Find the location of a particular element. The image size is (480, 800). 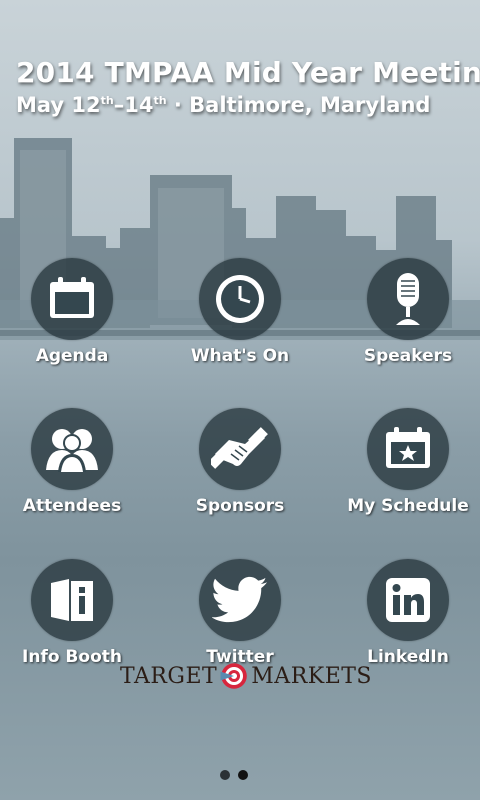

menu-item-speakers: Speakers is located at coordinates (406, 312).